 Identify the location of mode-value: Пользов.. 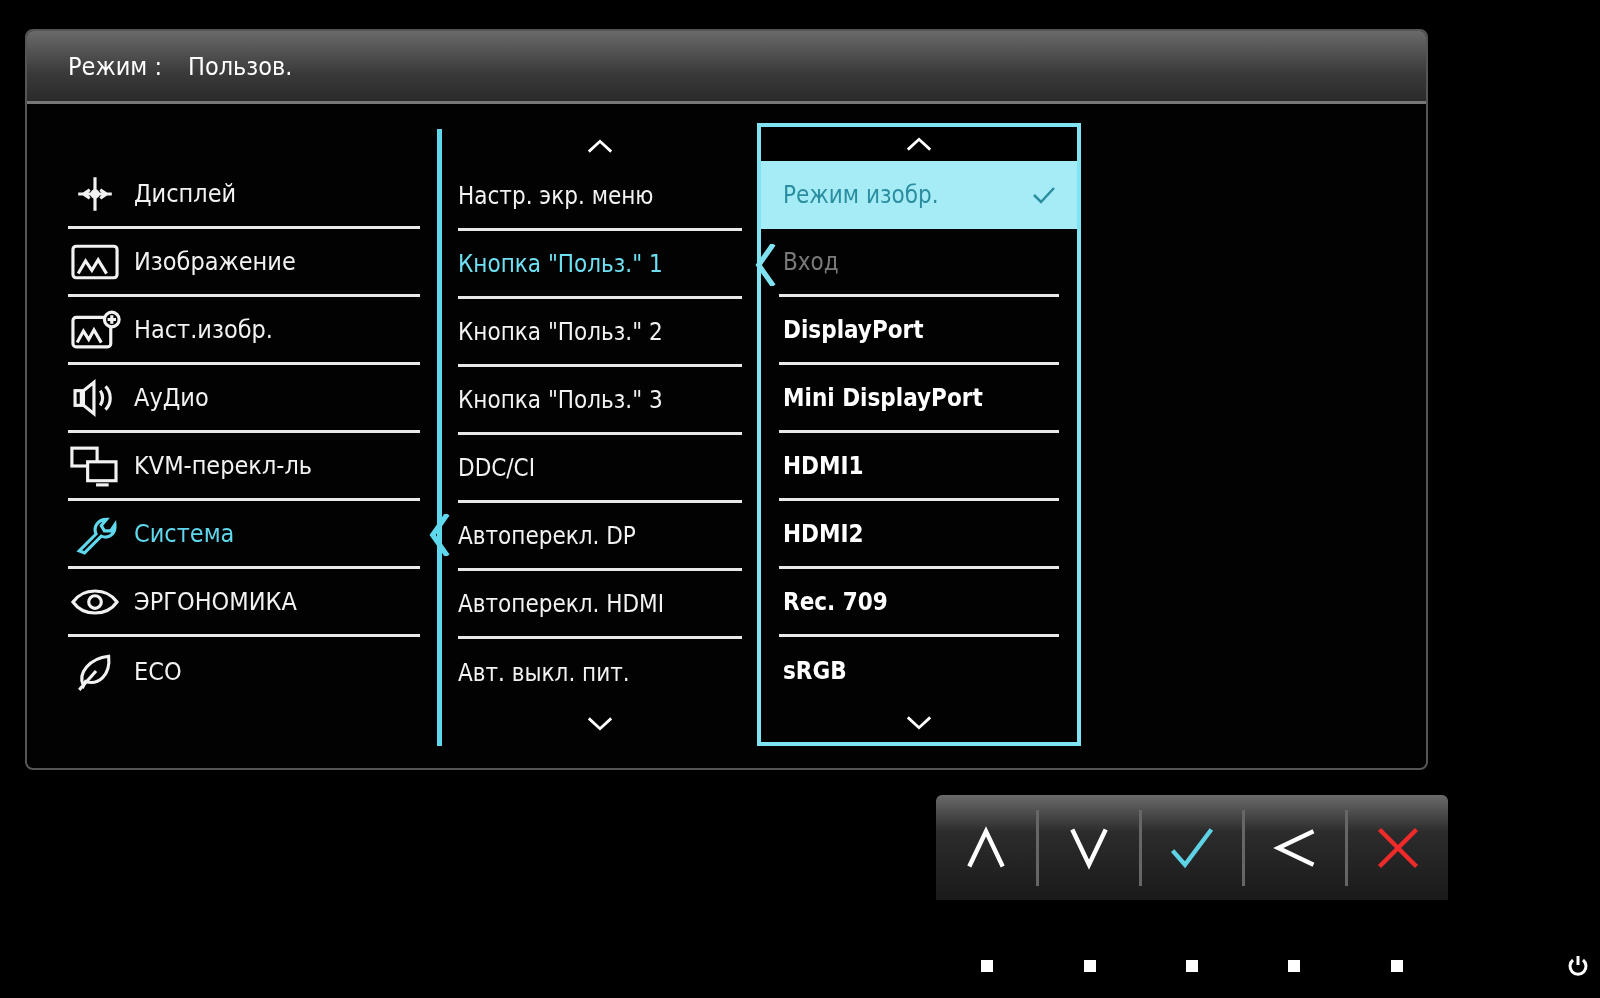
(240, 66).